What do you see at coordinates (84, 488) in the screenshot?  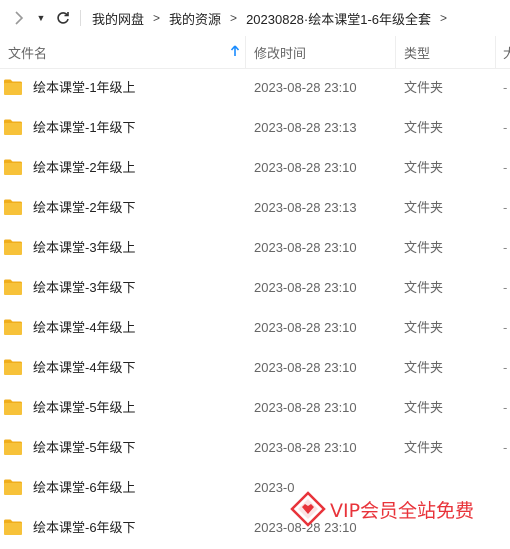 I see `file-name: 绘本课堂-6年级上` at bounding box center [84, 488].